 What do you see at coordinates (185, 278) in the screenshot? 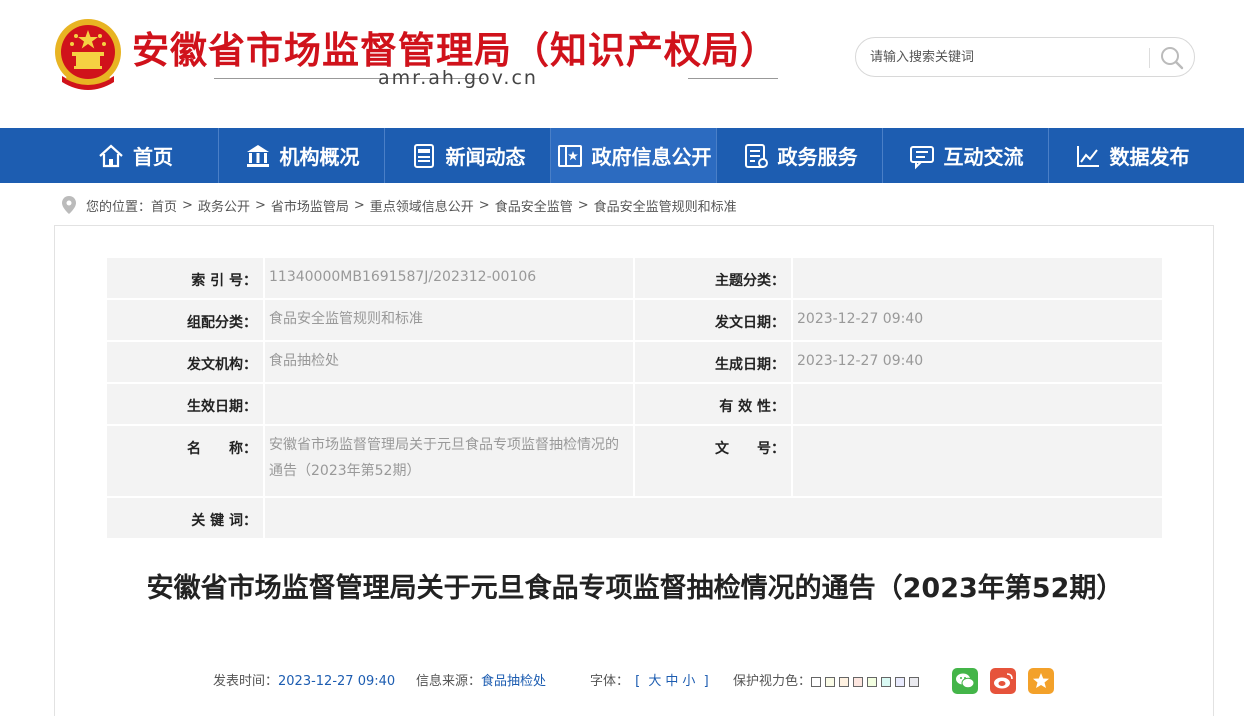
I see `index-label: 索 引 号：` at bounding box center [185, 278].